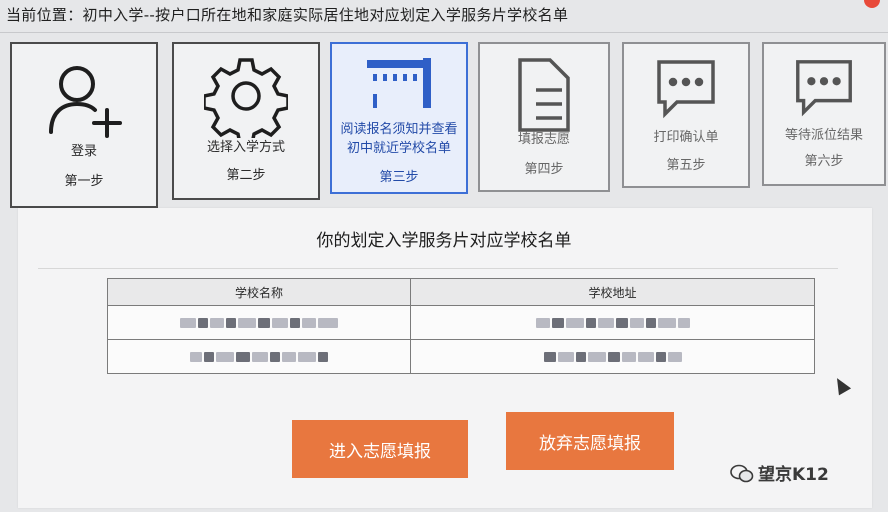 This screenshot has height=512, width=888. I want to click on step-number: 第三步, so click(399, 177).